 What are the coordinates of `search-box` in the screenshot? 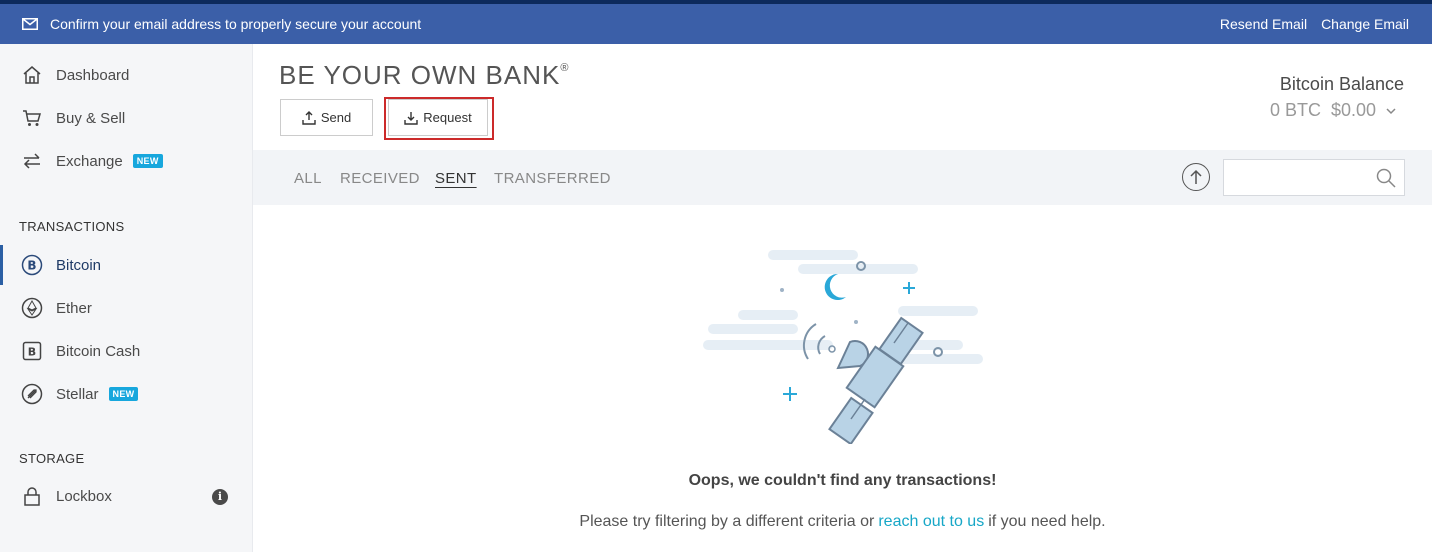 It's located at (1314, 177).